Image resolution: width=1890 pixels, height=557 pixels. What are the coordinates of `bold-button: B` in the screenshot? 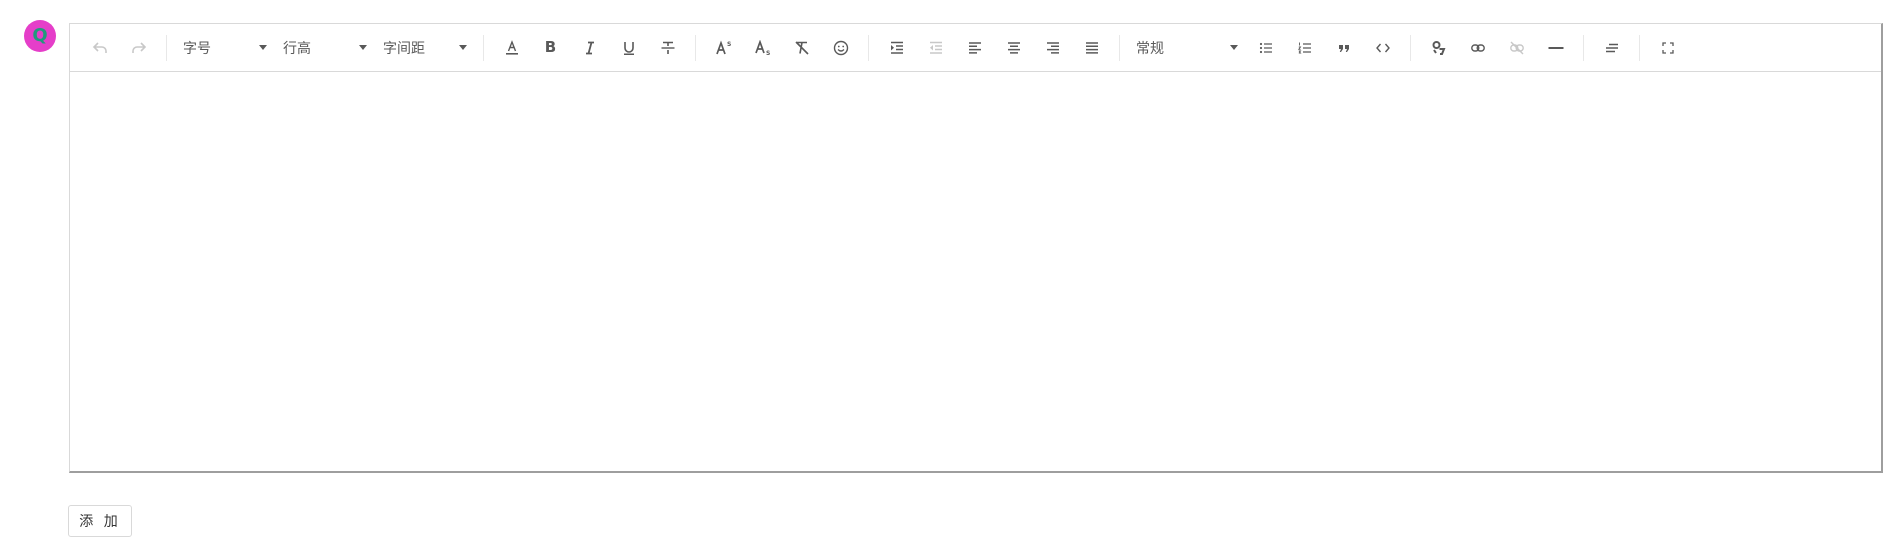 It's located at (550, 48).